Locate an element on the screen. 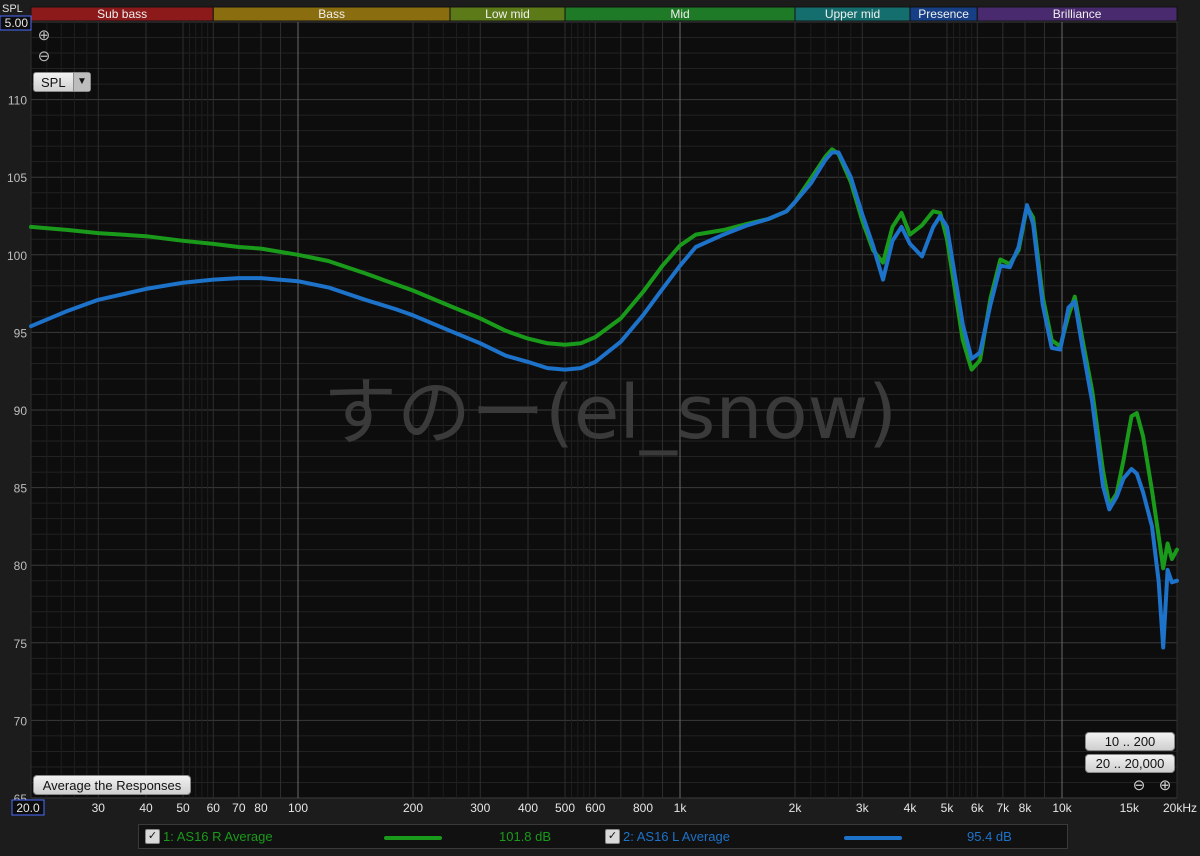 The image size is (1200, 856). y-tick-label: 75 is located at coordinates (21, 644).